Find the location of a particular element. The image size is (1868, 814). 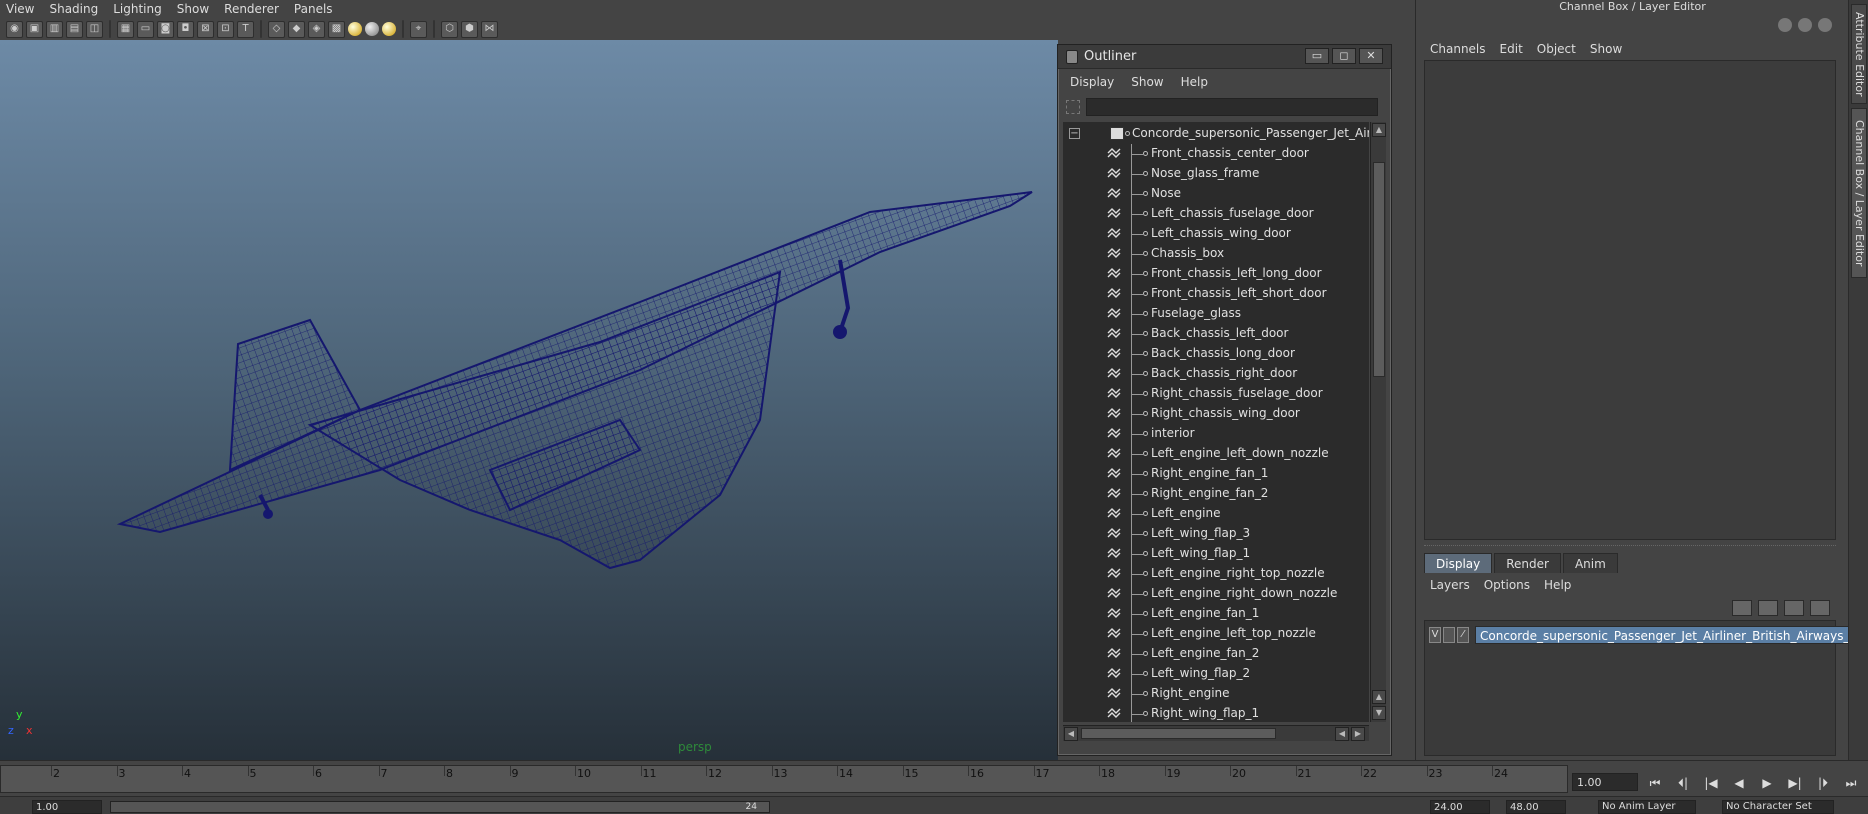

menu-lighting: Lighting is located at coordinates (139, 9).